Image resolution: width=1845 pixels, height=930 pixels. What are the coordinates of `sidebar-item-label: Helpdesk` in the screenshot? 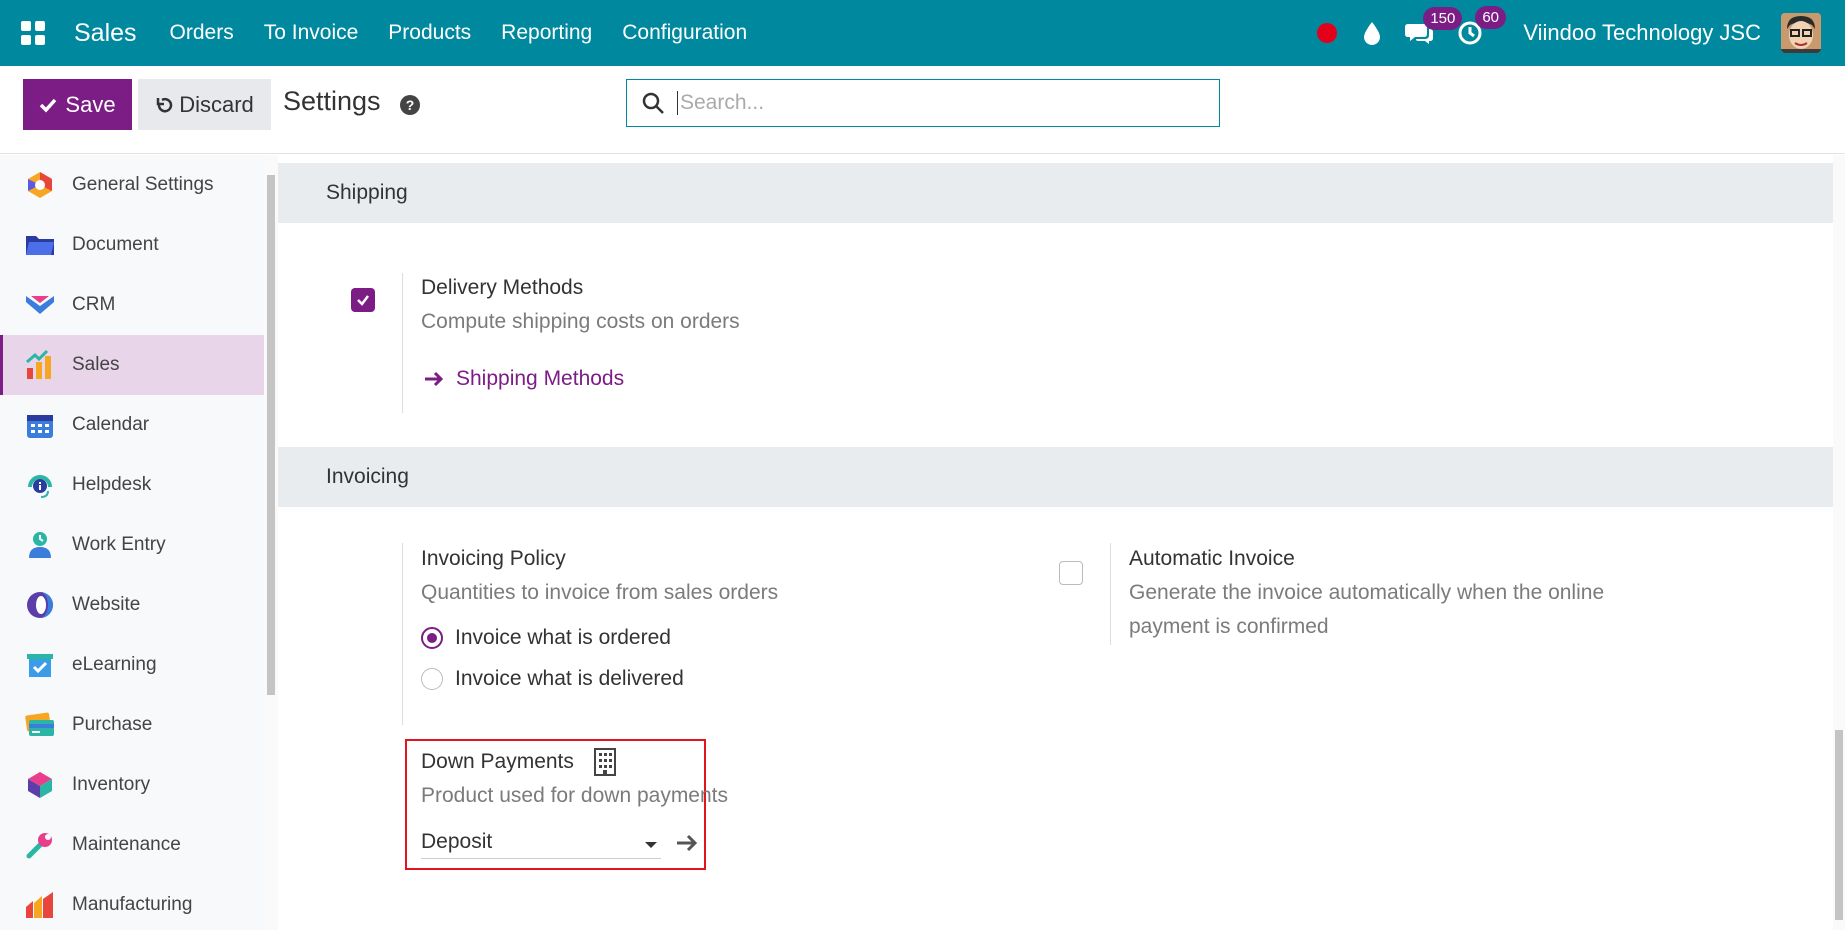 It's located at (112, 484).